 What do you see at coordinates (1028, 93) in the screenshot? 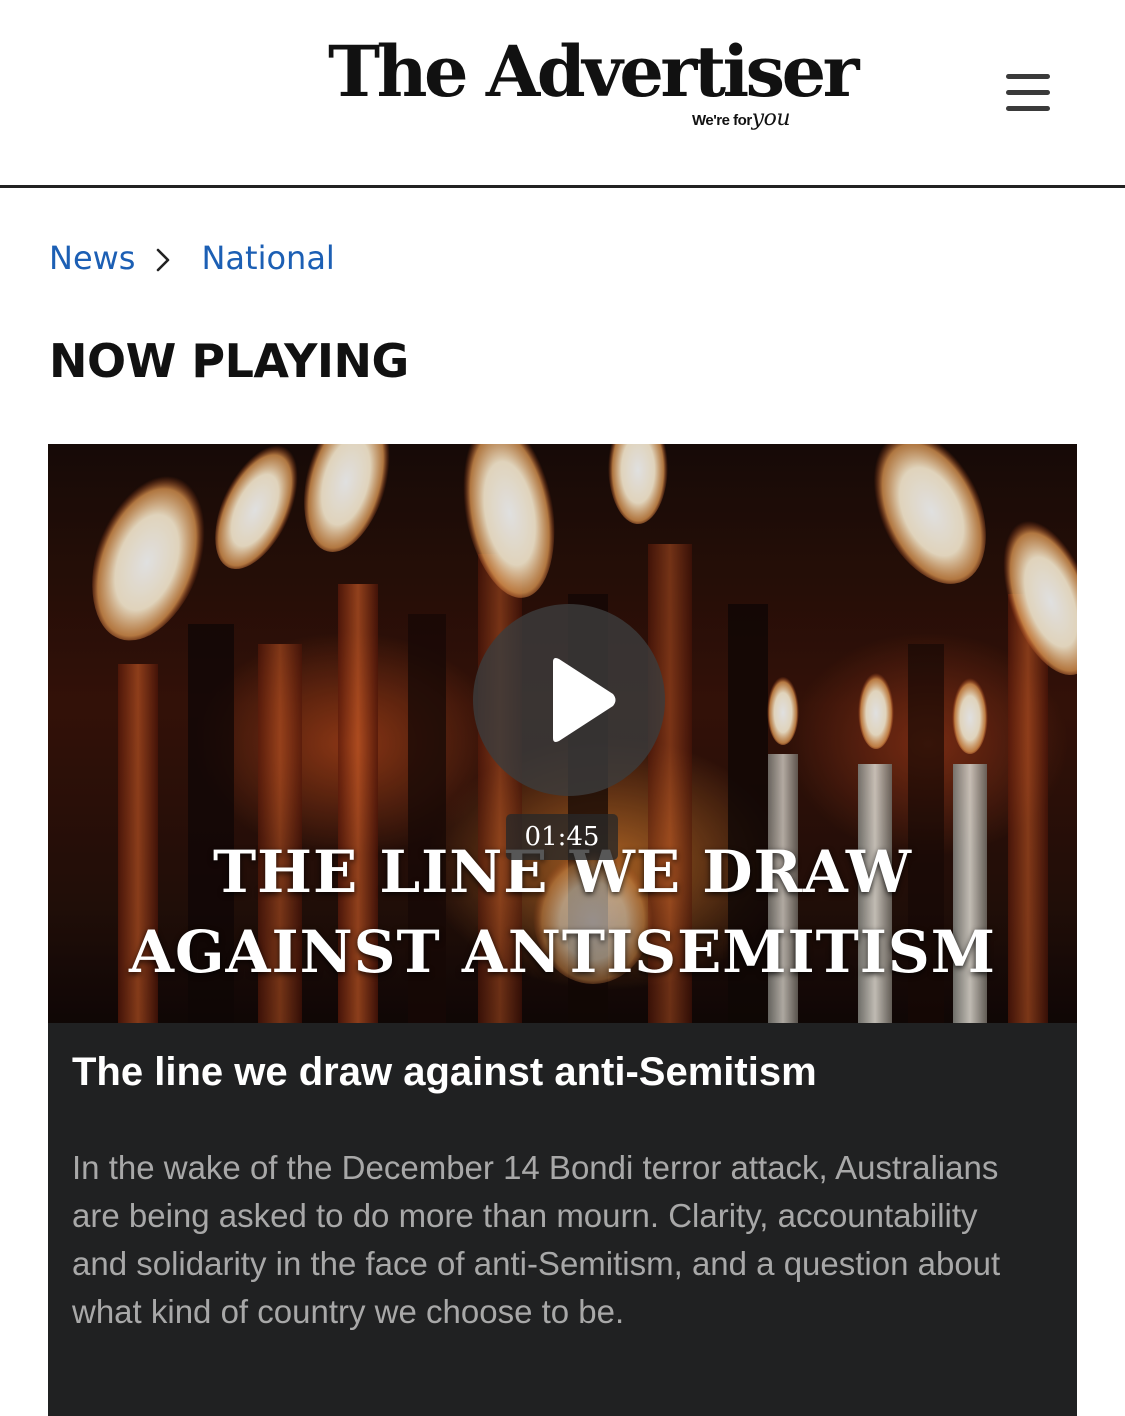
I see `hamburger-menu-icon` at bounding box center [1028, 93].